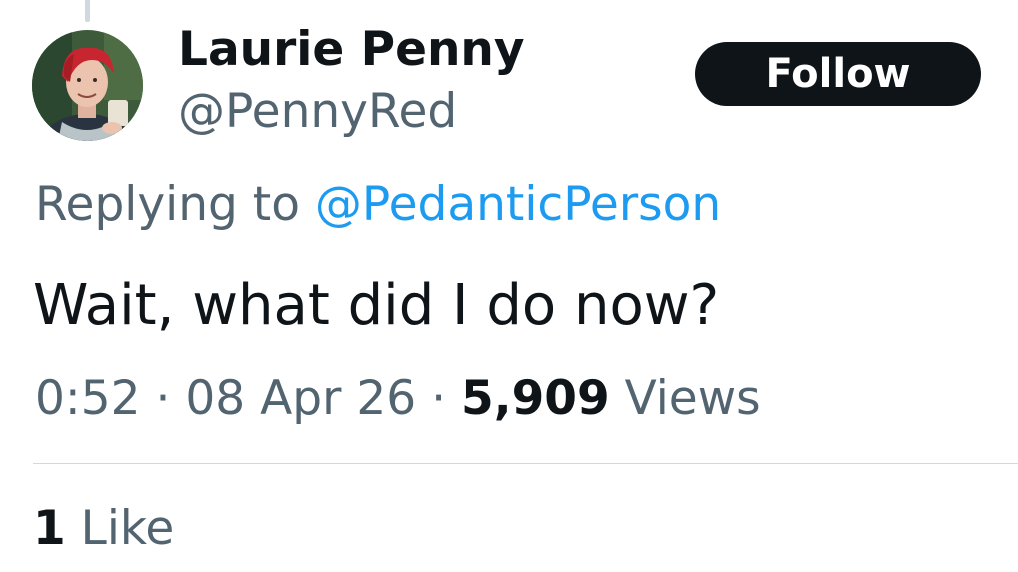 The height and width of the screenshot is (572, 1018). Describe the element at coordinates (88, 398) in the screenshot. I see `tweet-time: 0:52` at that location.